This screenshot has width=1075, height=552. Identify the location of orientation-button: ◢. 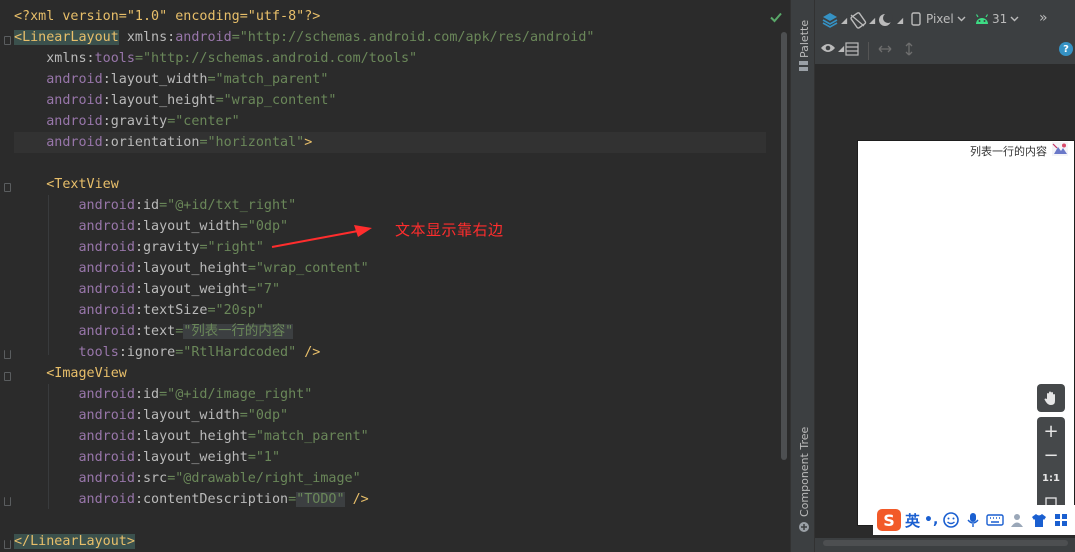
(862, 20).